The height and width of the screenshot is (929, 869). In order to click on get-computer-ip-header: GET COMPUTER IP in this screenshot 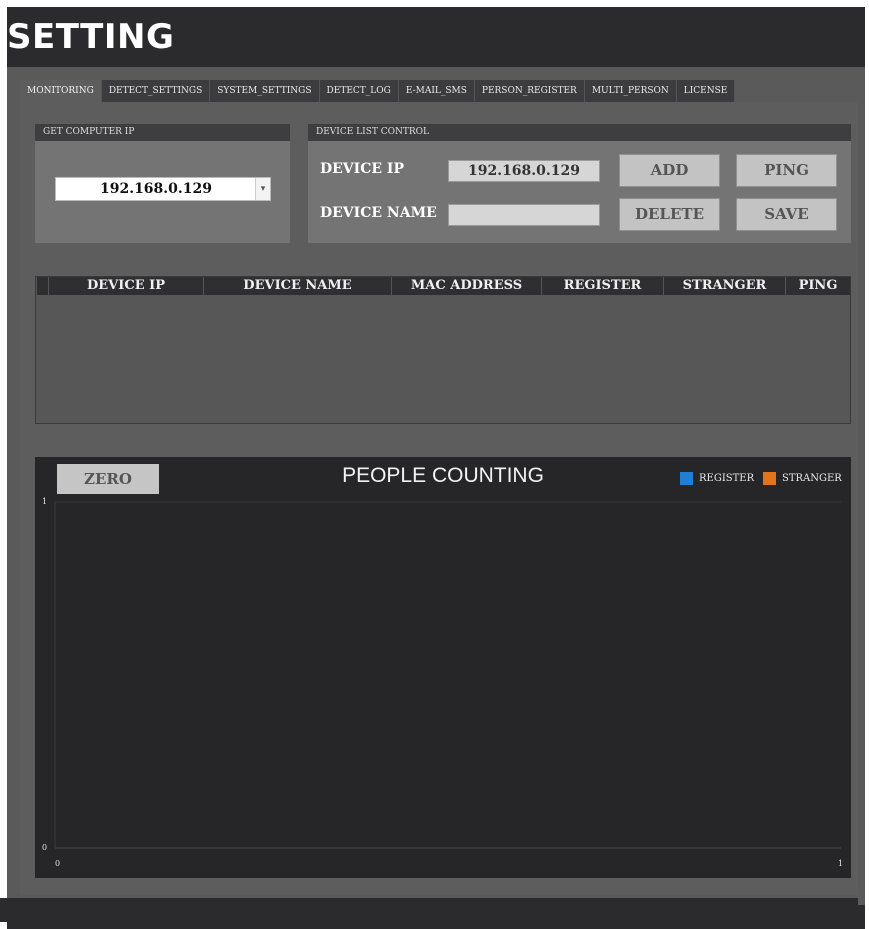, I will do `click(162, 132)`.